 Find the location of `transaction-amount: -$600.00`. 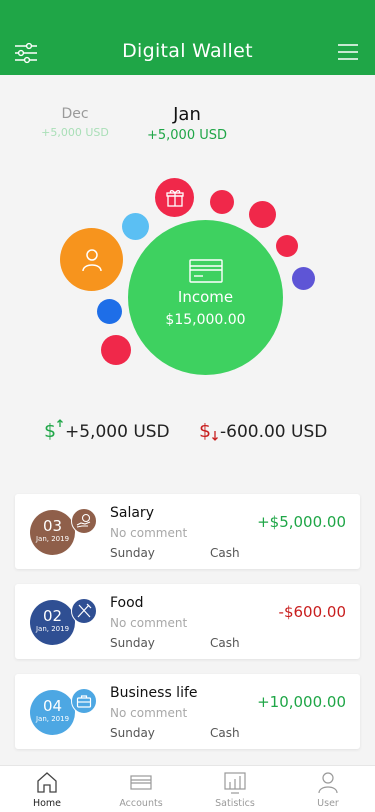

transaction-amount: -$600.00 is located at coordinates (312, 612).